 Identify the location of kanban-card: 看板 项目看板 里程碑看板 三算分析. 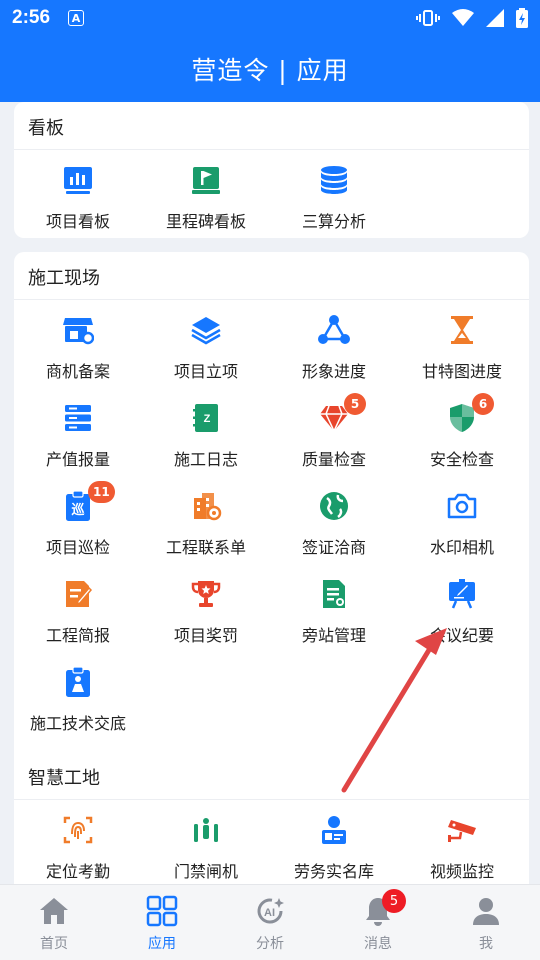
(271, 170).